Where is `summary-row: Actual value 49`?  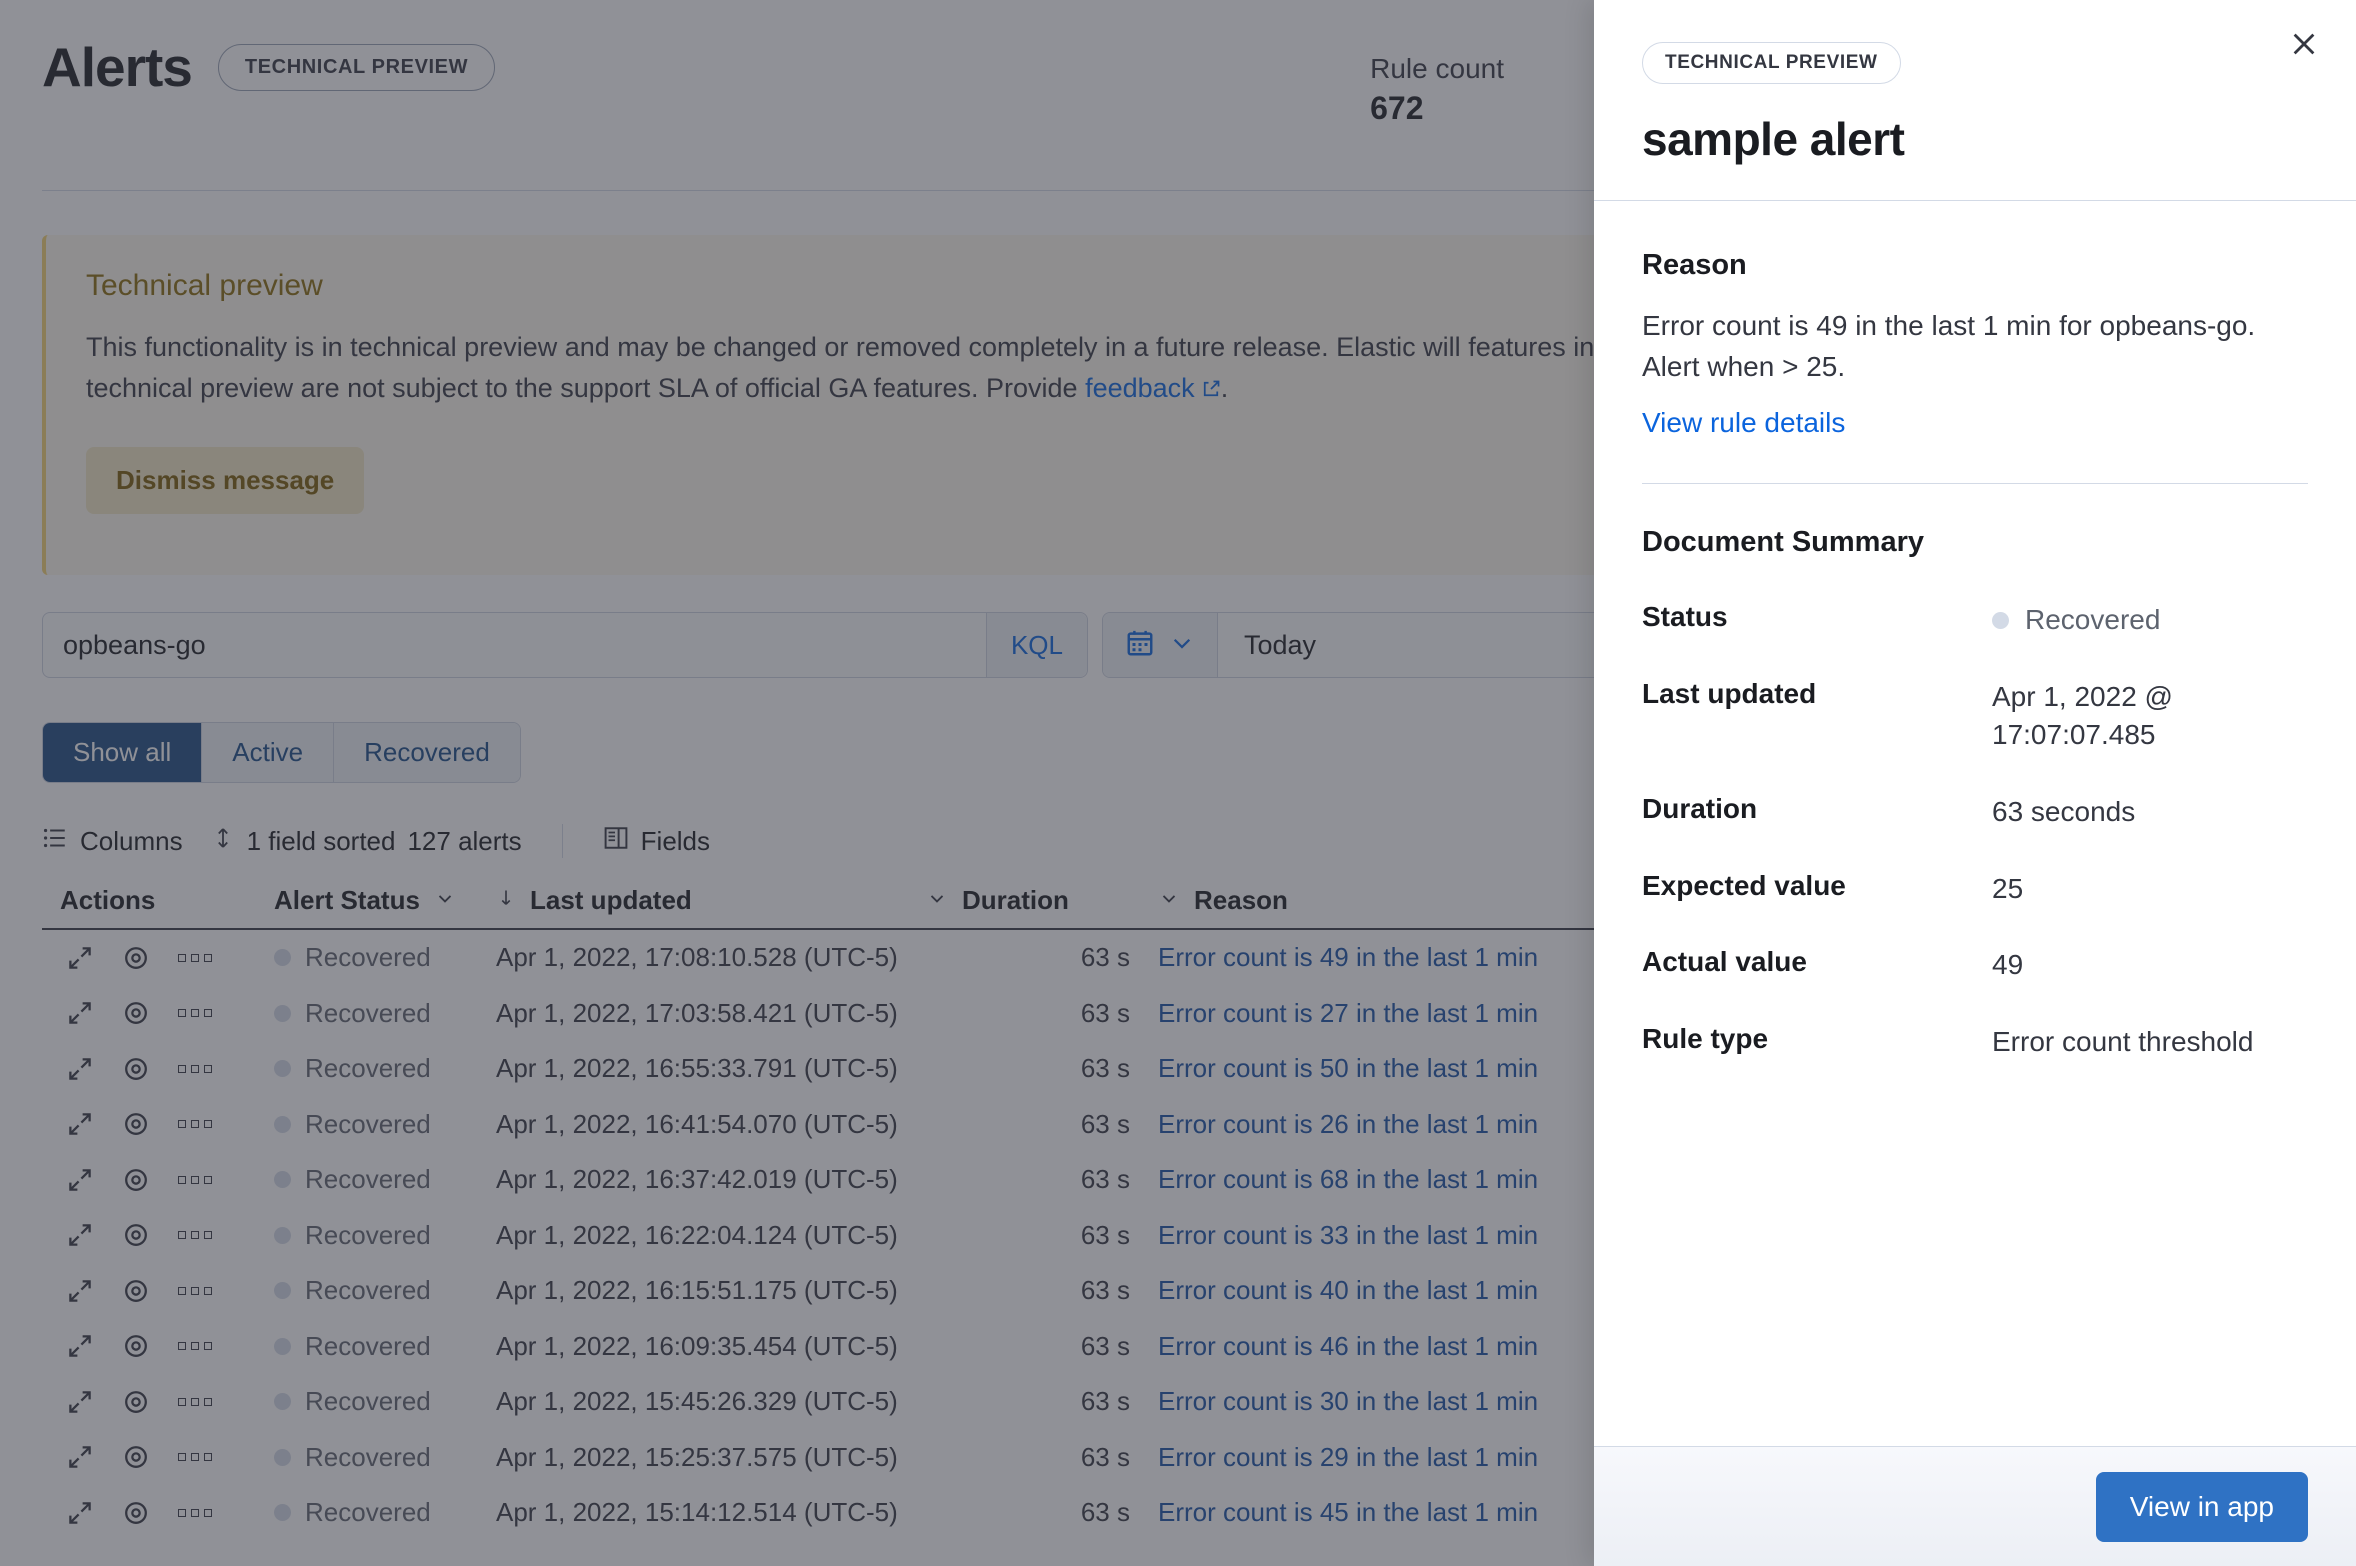
summary-row: Actual value 49 is located at coordinates (1975, 965).